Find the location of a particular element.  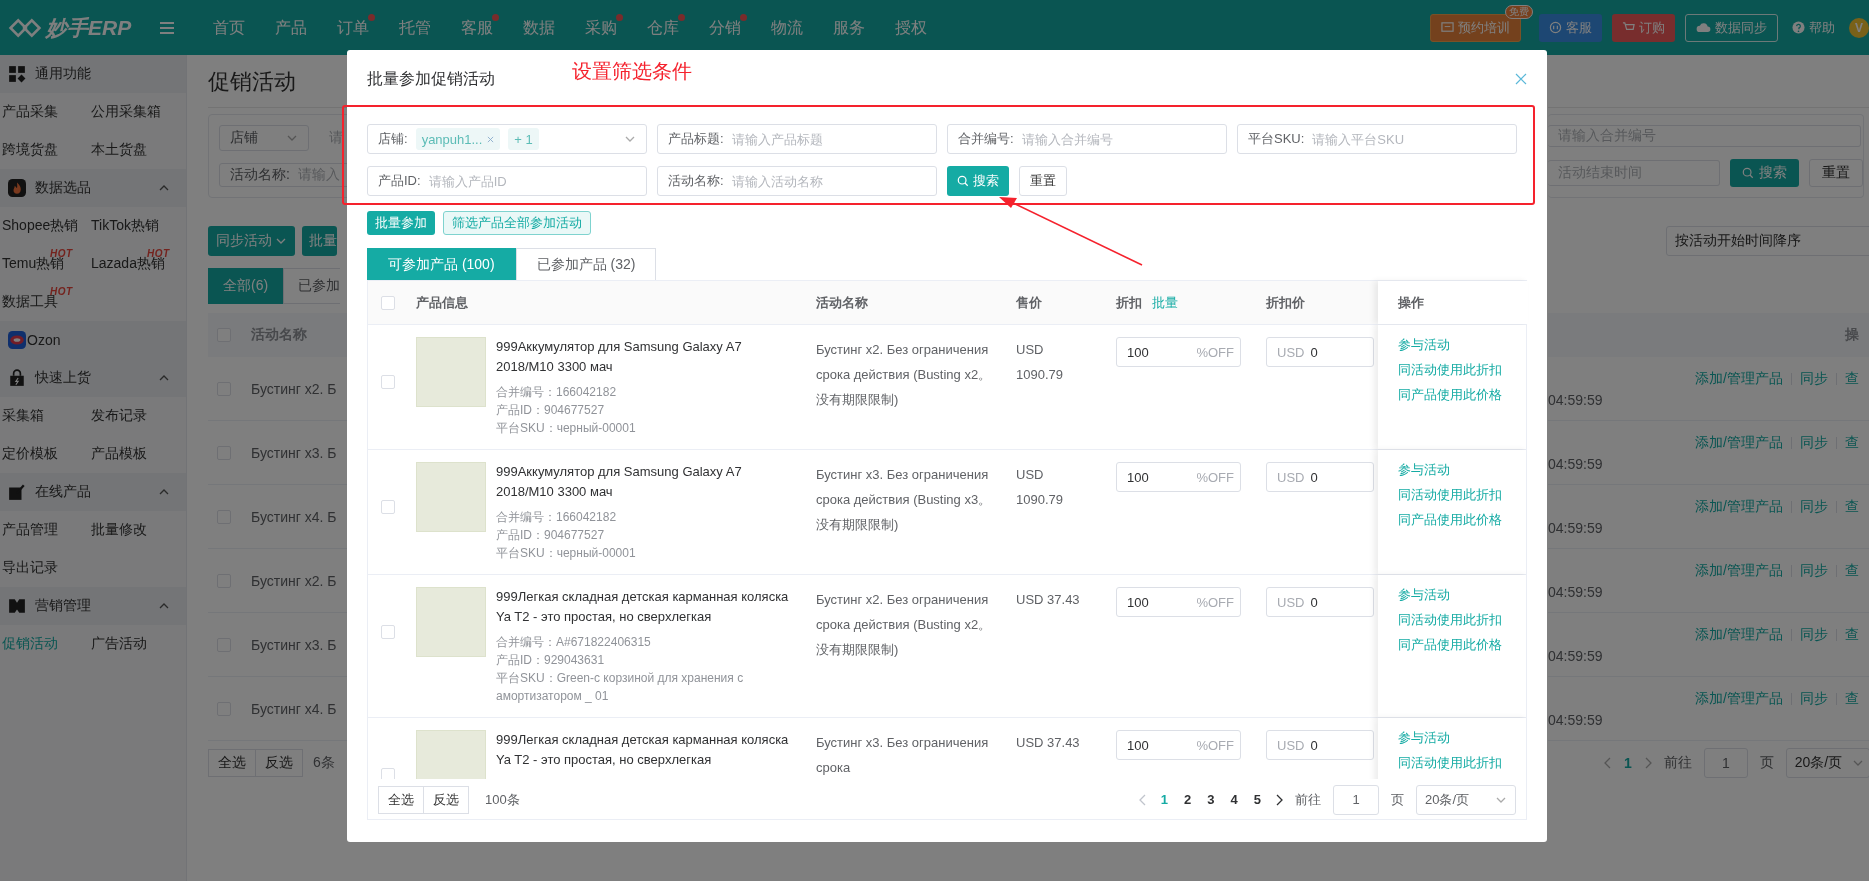

order-button: 订购 is located at coordinates (1643, 27).